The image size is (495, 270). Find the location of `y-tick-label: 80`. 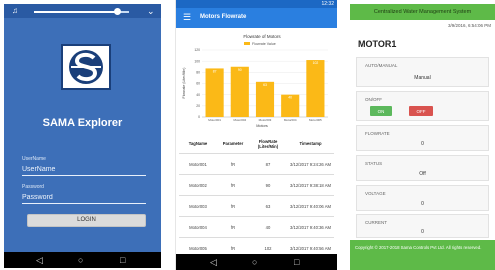

y-tick-label: 80 is located at coordinates (198, 73).